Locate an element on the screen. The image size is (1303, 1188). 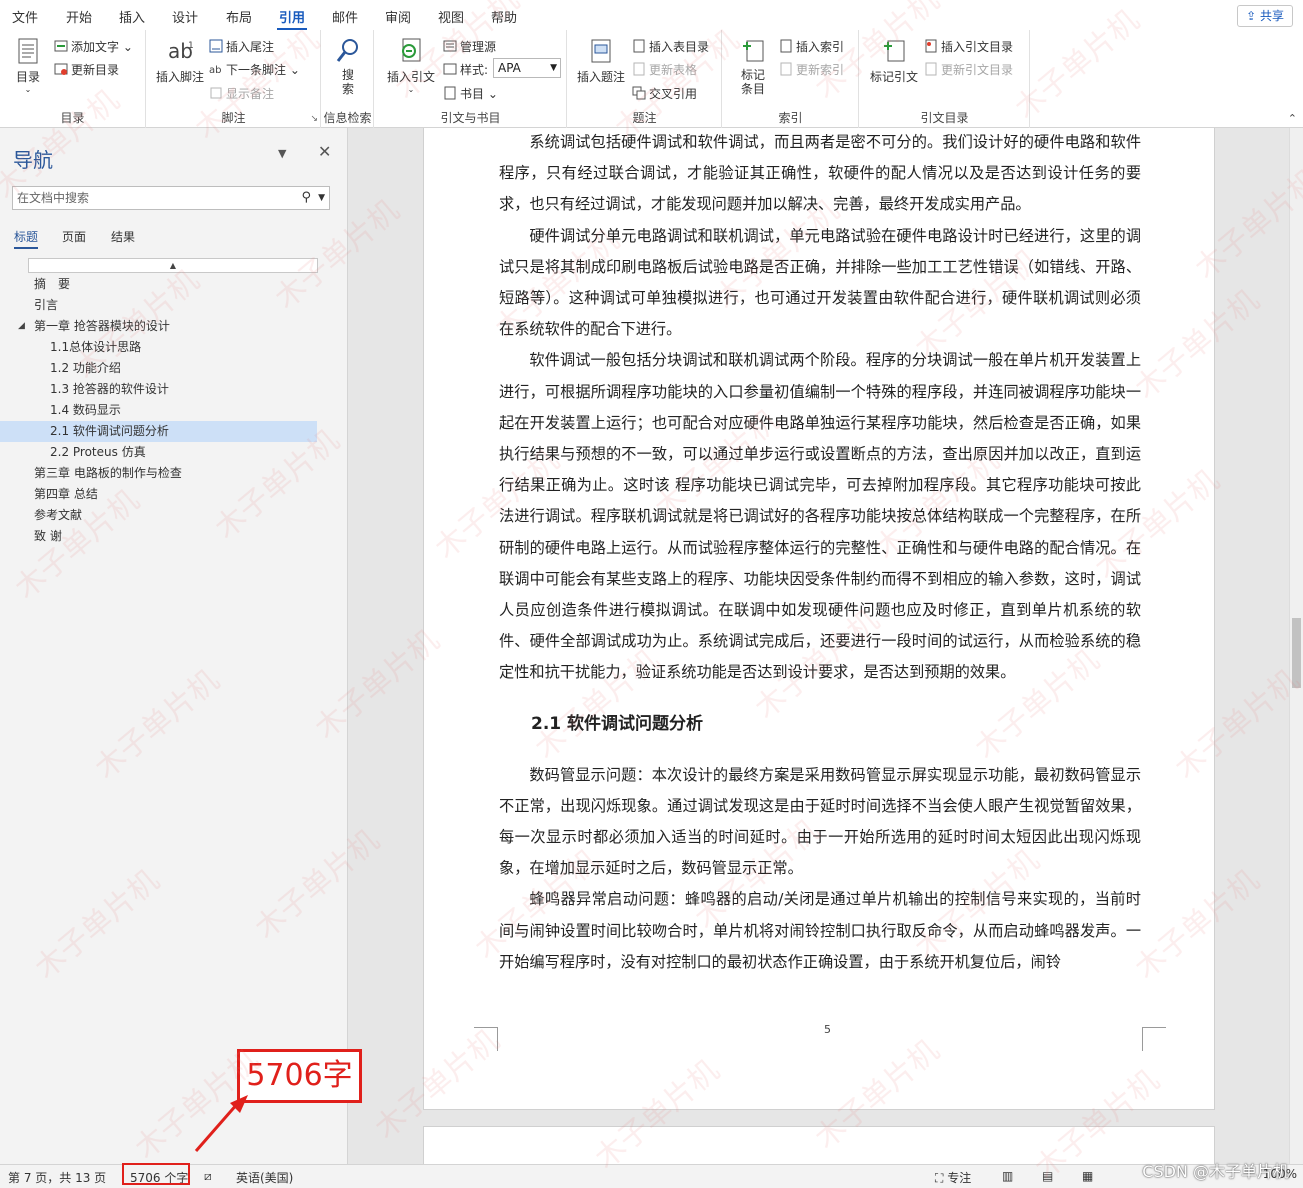
group-toc: 目录 ⌄ 添加文字 ⌄ 更新目录 目录 is located at coordinates (73, 79).